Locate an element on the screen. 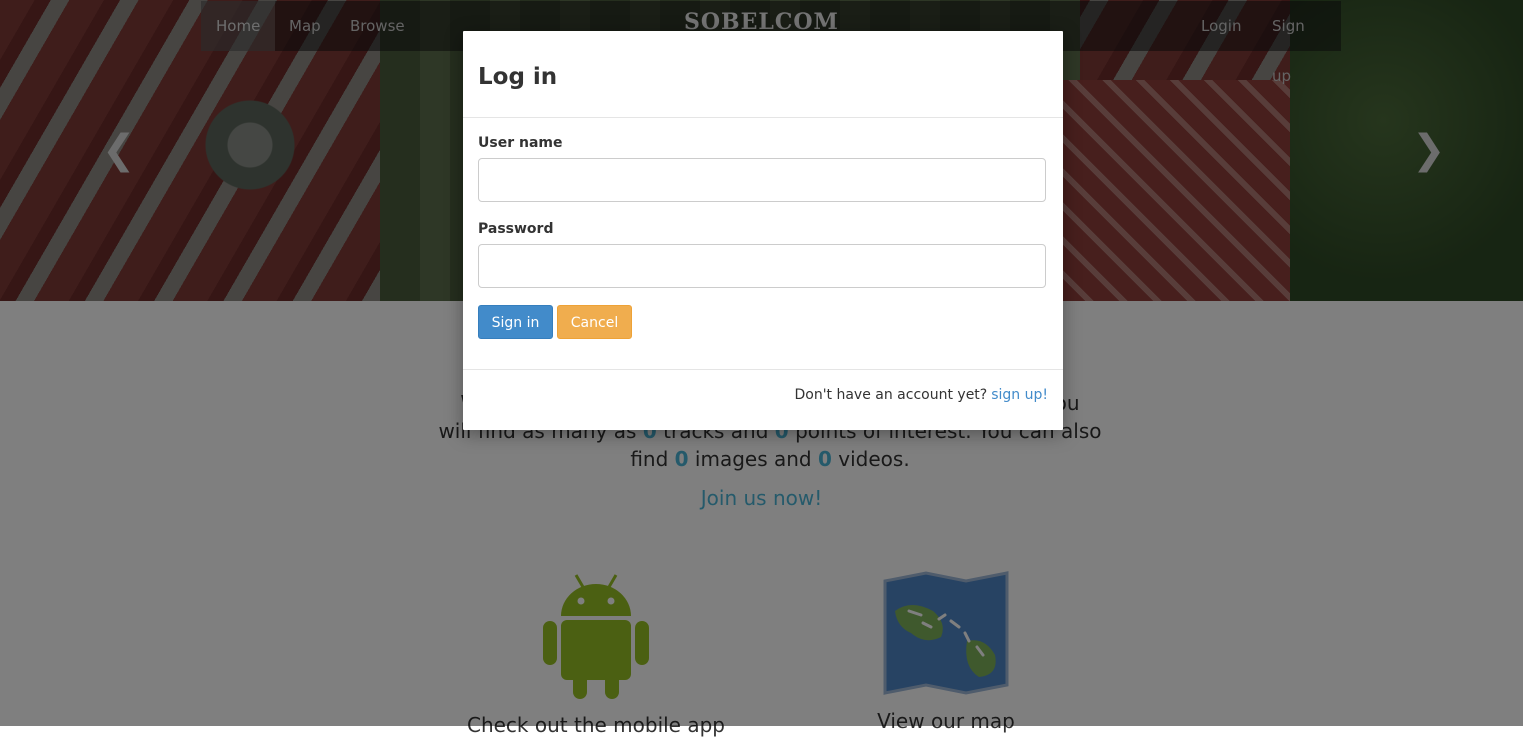 This screenshot has width=1523, height=737. sign-in-button: Sign in is located at coordinates (515, 322).